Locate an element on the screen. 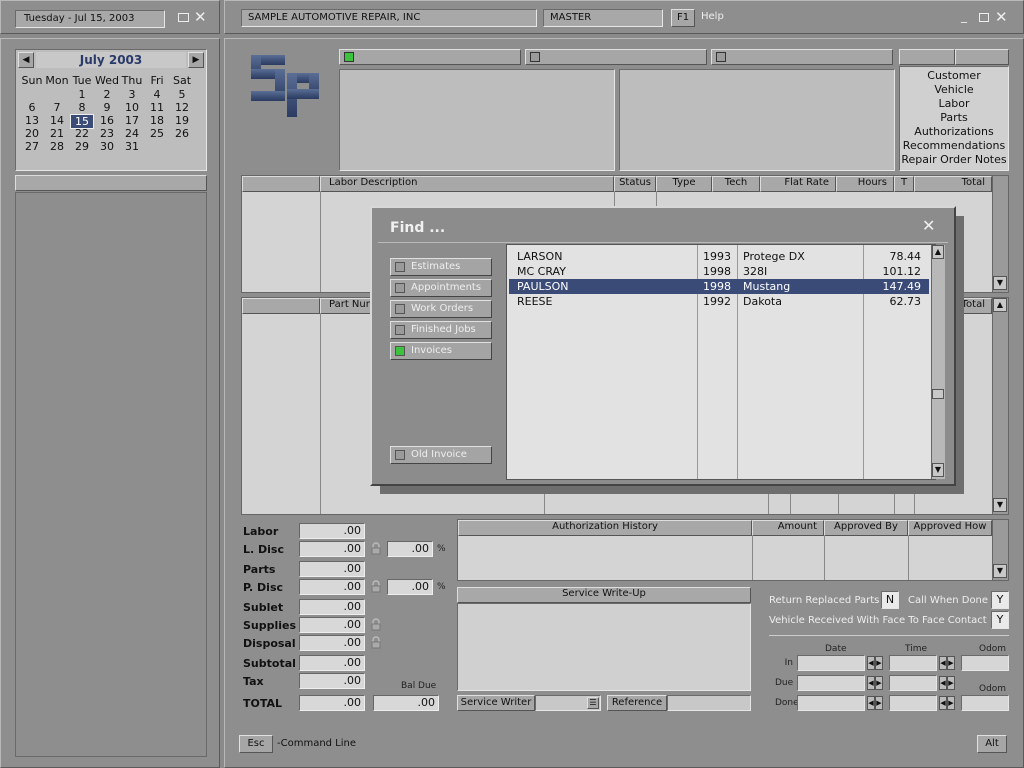 This screenshot has width=1024, height=768. calendar-day: 3 is located at coordinates (132, 94).